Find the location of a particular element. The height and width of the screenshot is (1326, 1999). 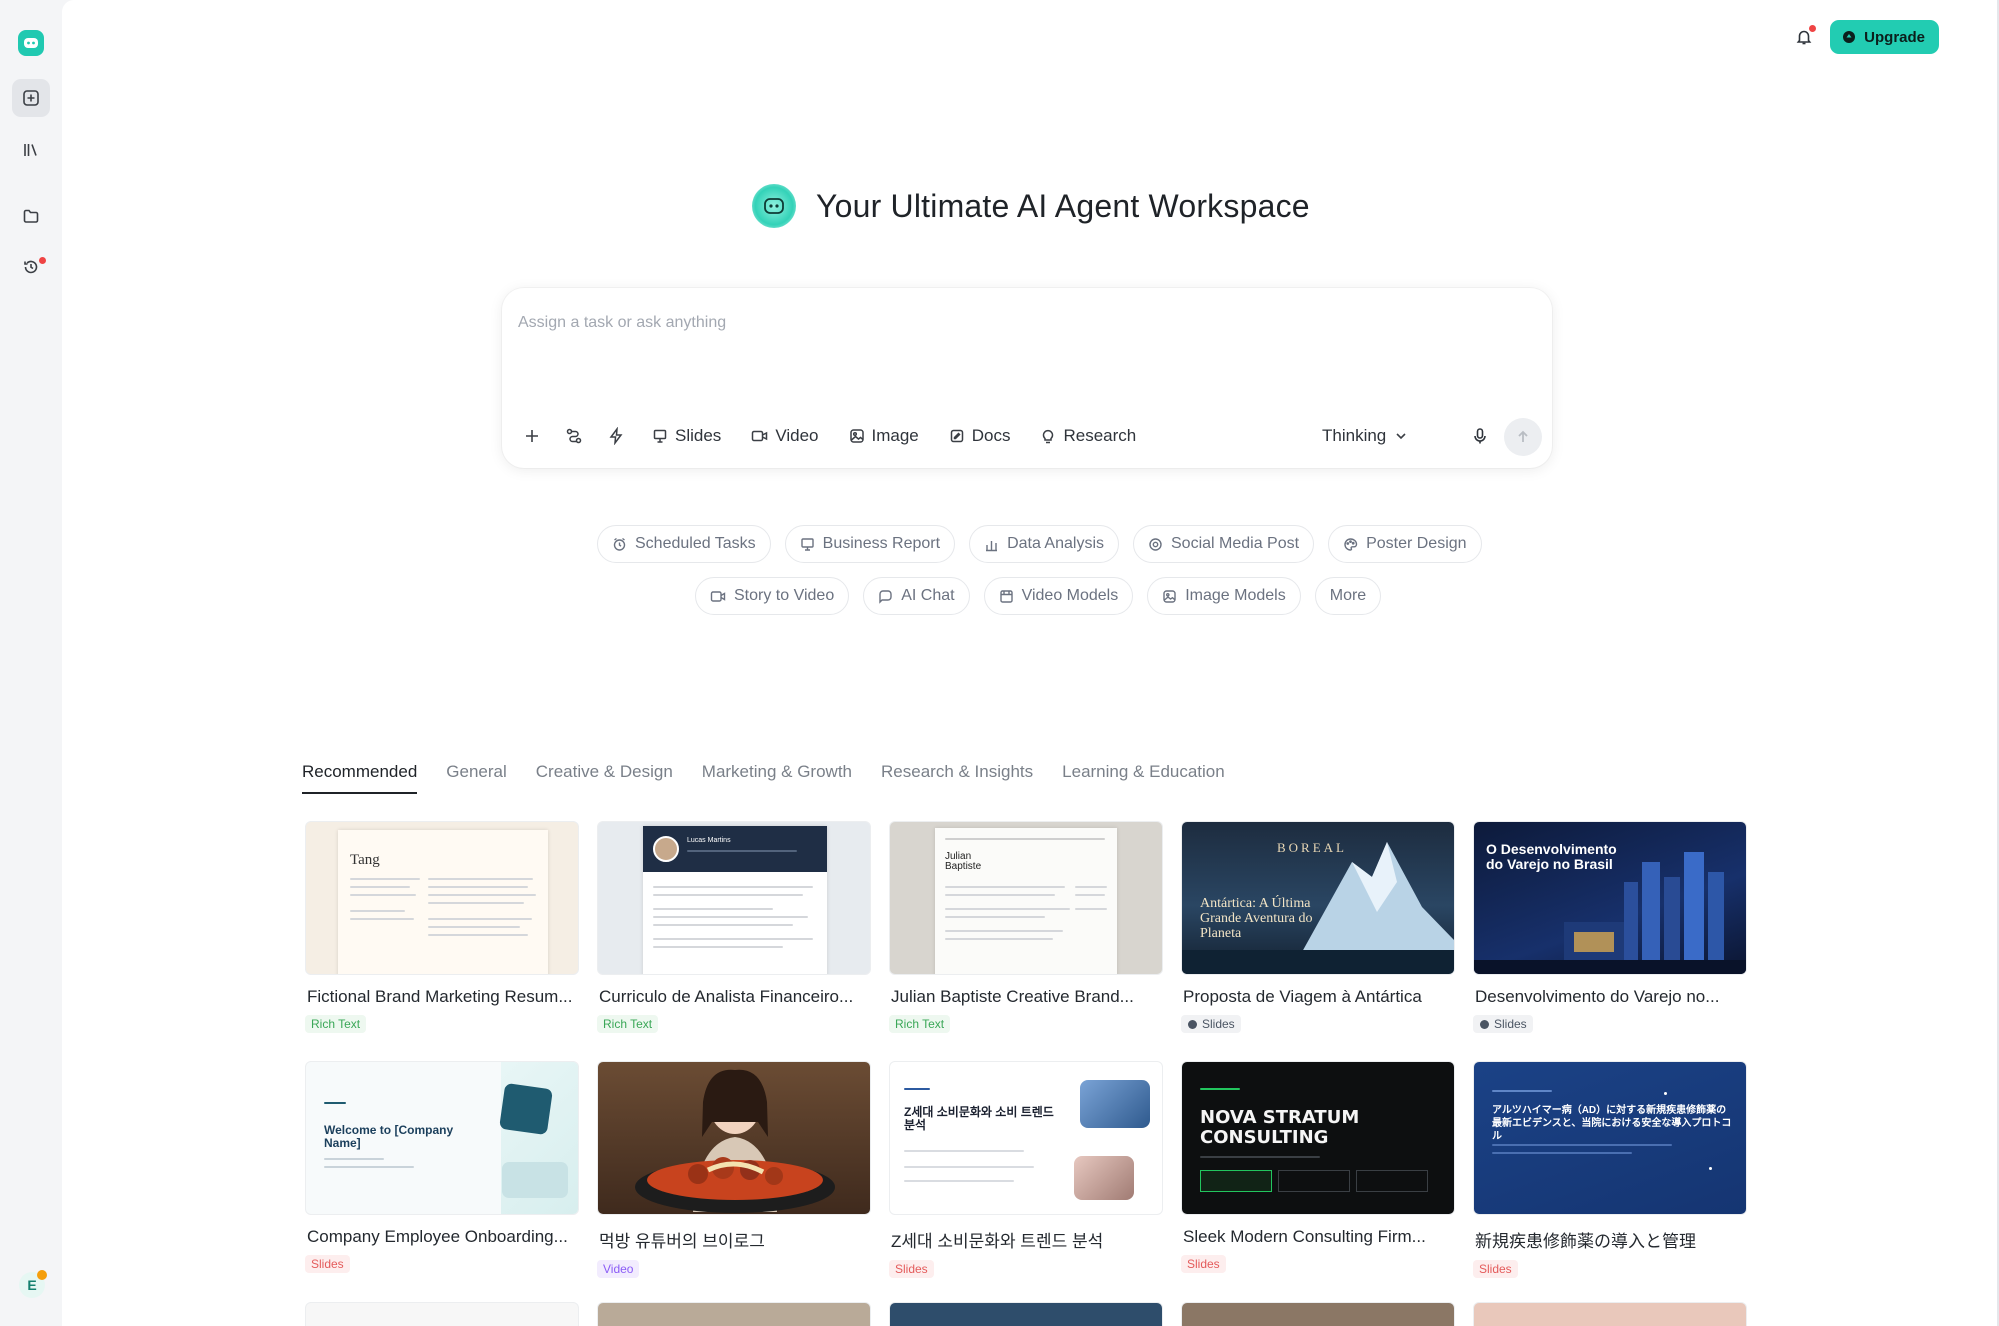

quick-action-button is located at coordinates (616, 436).